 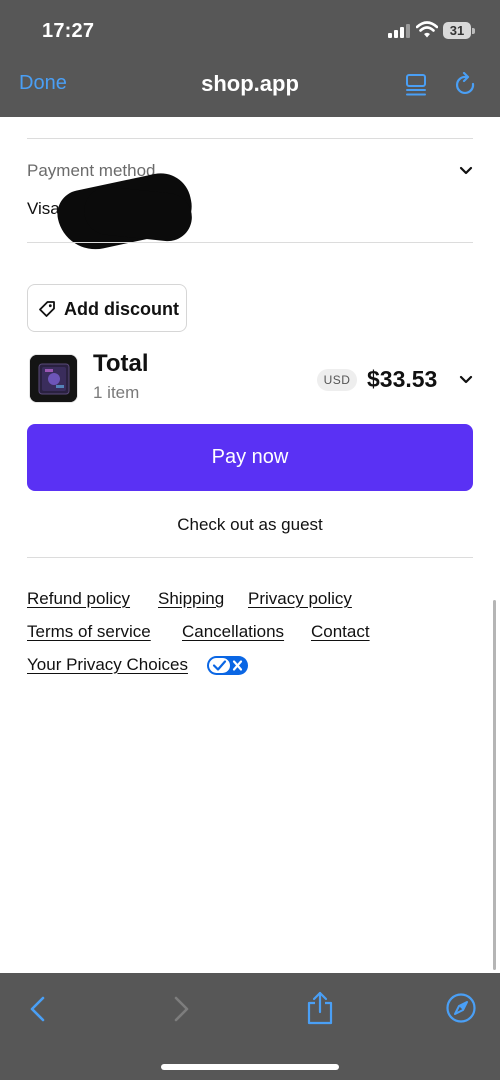 What do you see at coordinates (121, 309) in the screenshot?
I see `add-discount-label: Add discount` at bounding box center [121, 309].